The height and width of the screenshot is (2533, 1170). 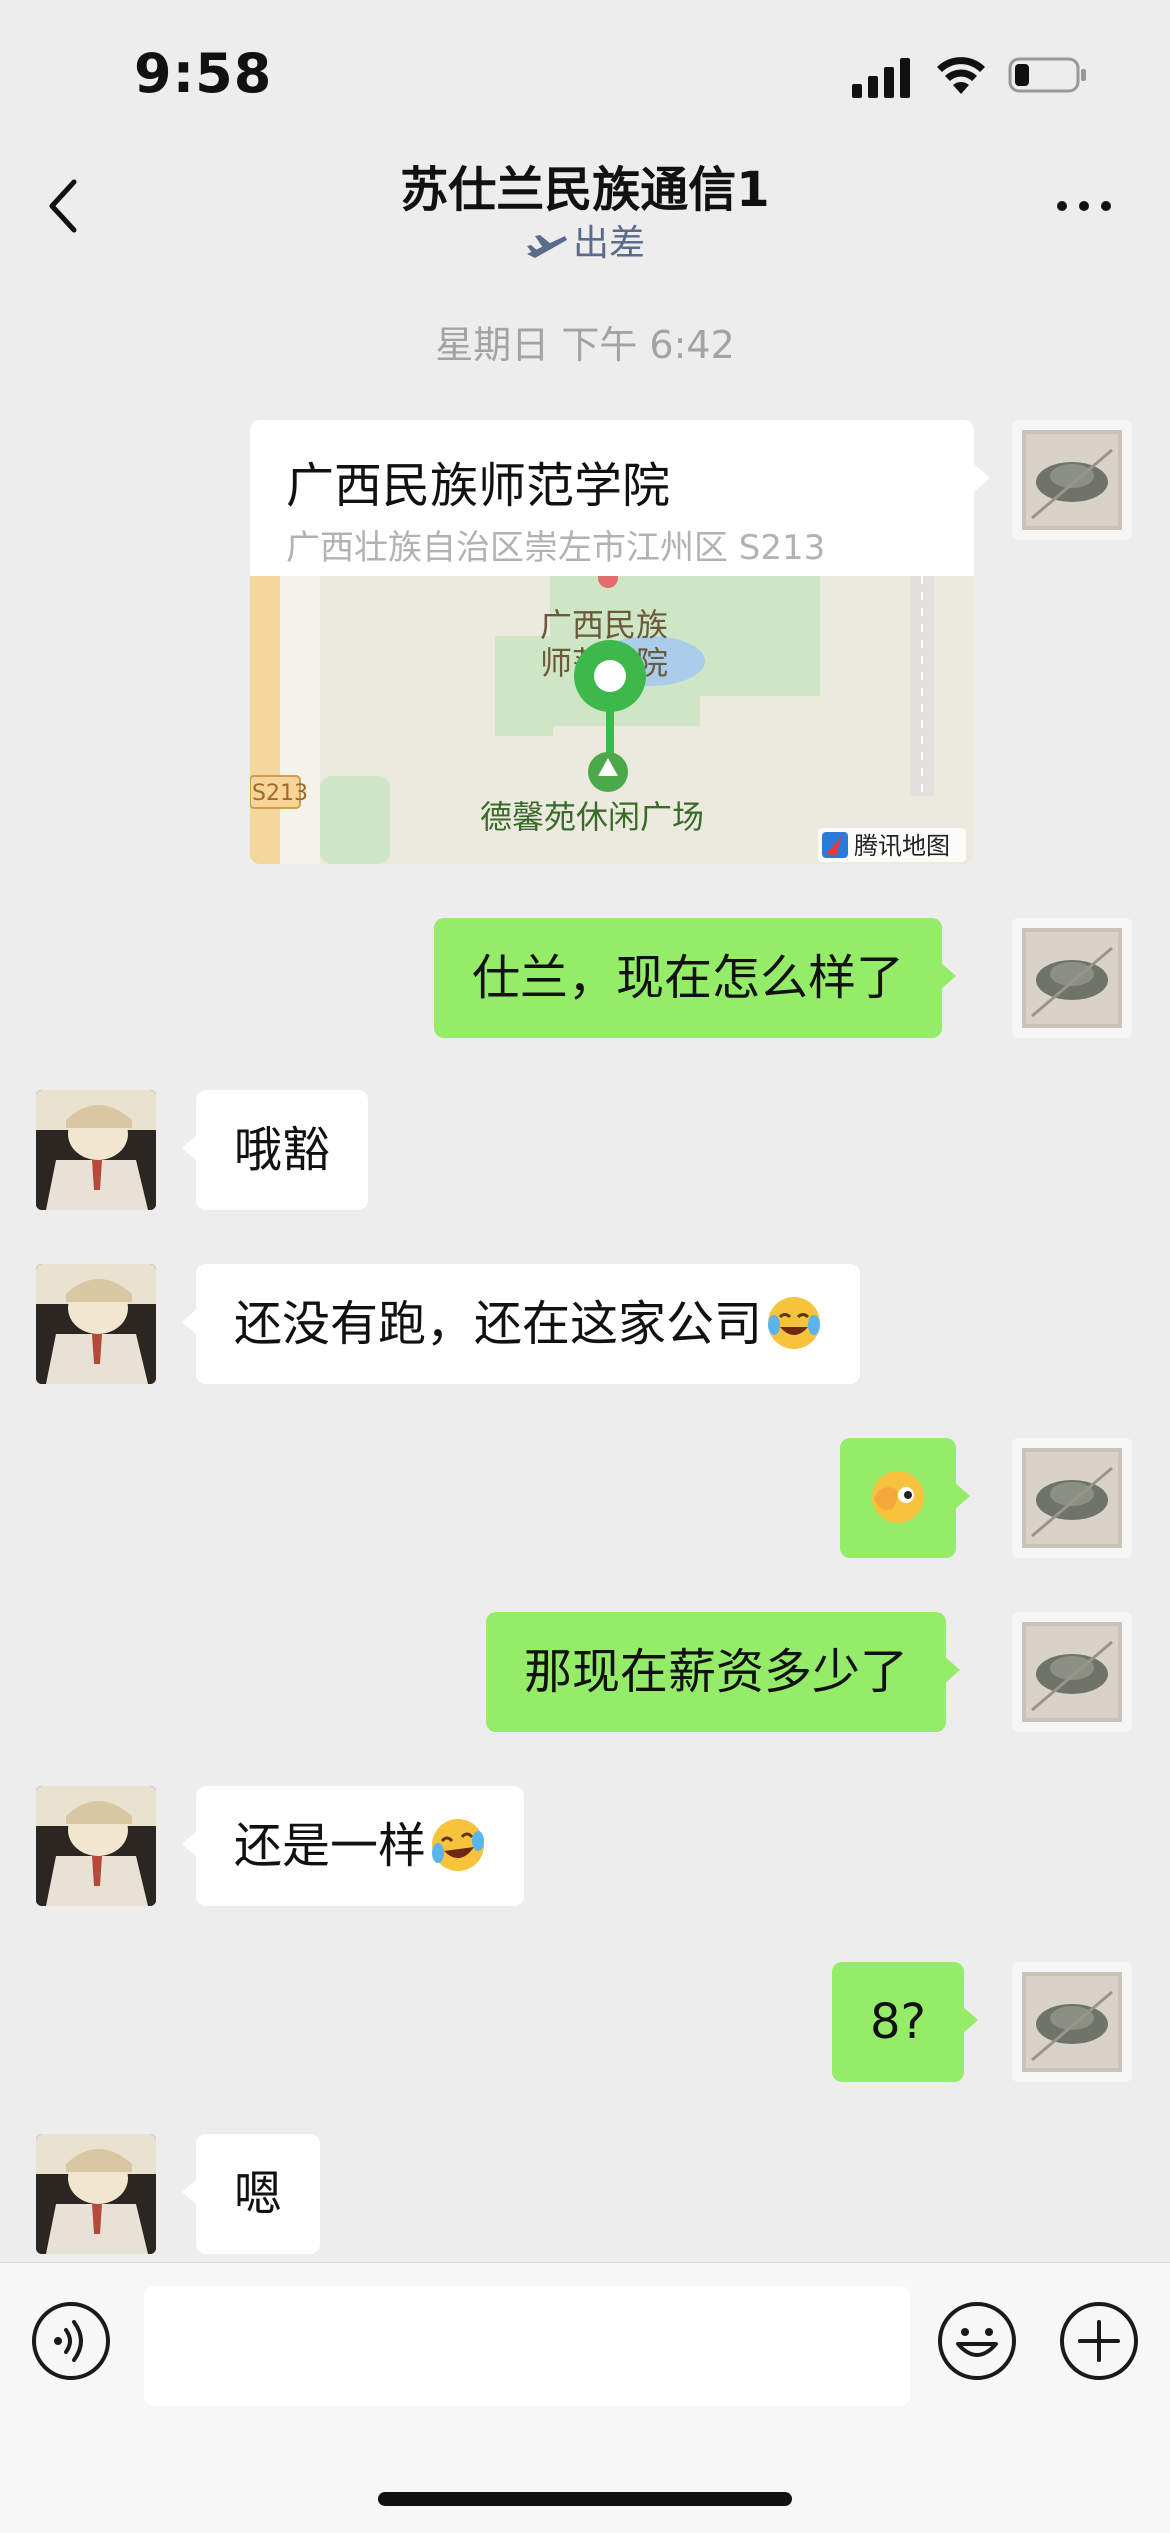 I want to click on face-palm-peek-emoji-icon, so click(x=898, y=1497).